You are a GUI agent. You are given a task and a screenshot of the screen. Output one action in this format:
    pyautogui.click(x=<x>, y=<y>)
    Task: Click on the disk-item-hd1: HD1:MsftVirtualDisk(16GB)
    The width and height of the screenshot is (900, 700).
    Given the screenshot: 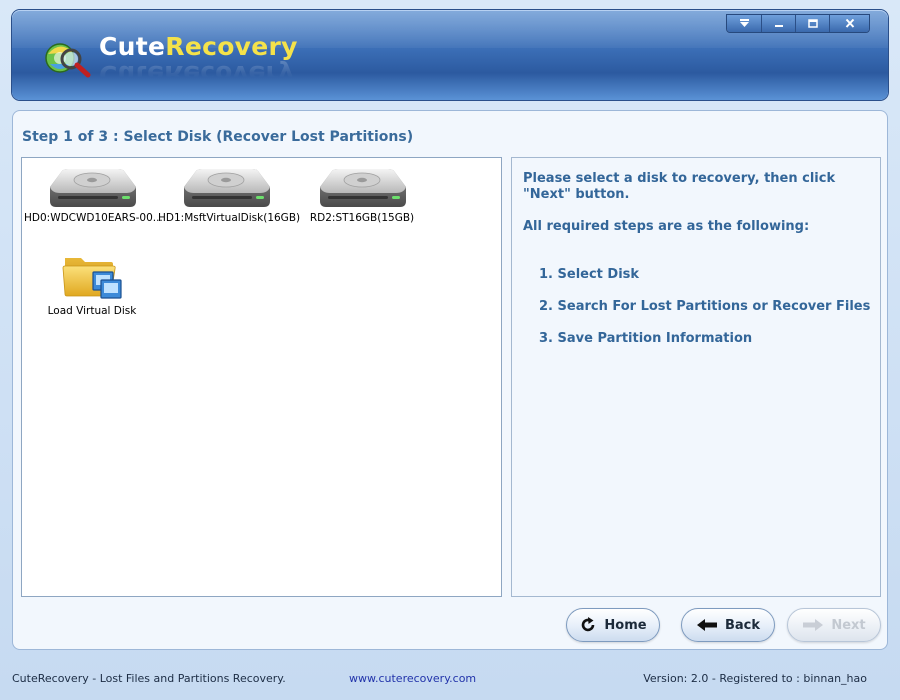 What is the action you would take?
    pyautogui.click(x=229, y=194)
    